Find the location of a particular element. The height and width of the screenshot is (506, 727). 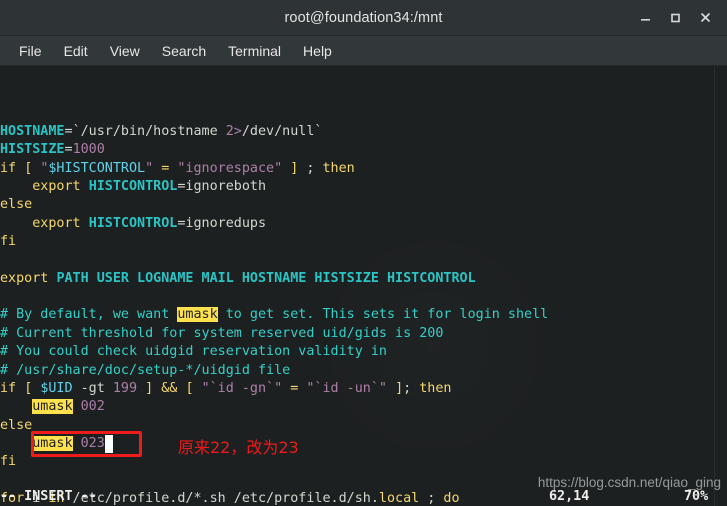

maximize-button is located at coordinates (675, 18).